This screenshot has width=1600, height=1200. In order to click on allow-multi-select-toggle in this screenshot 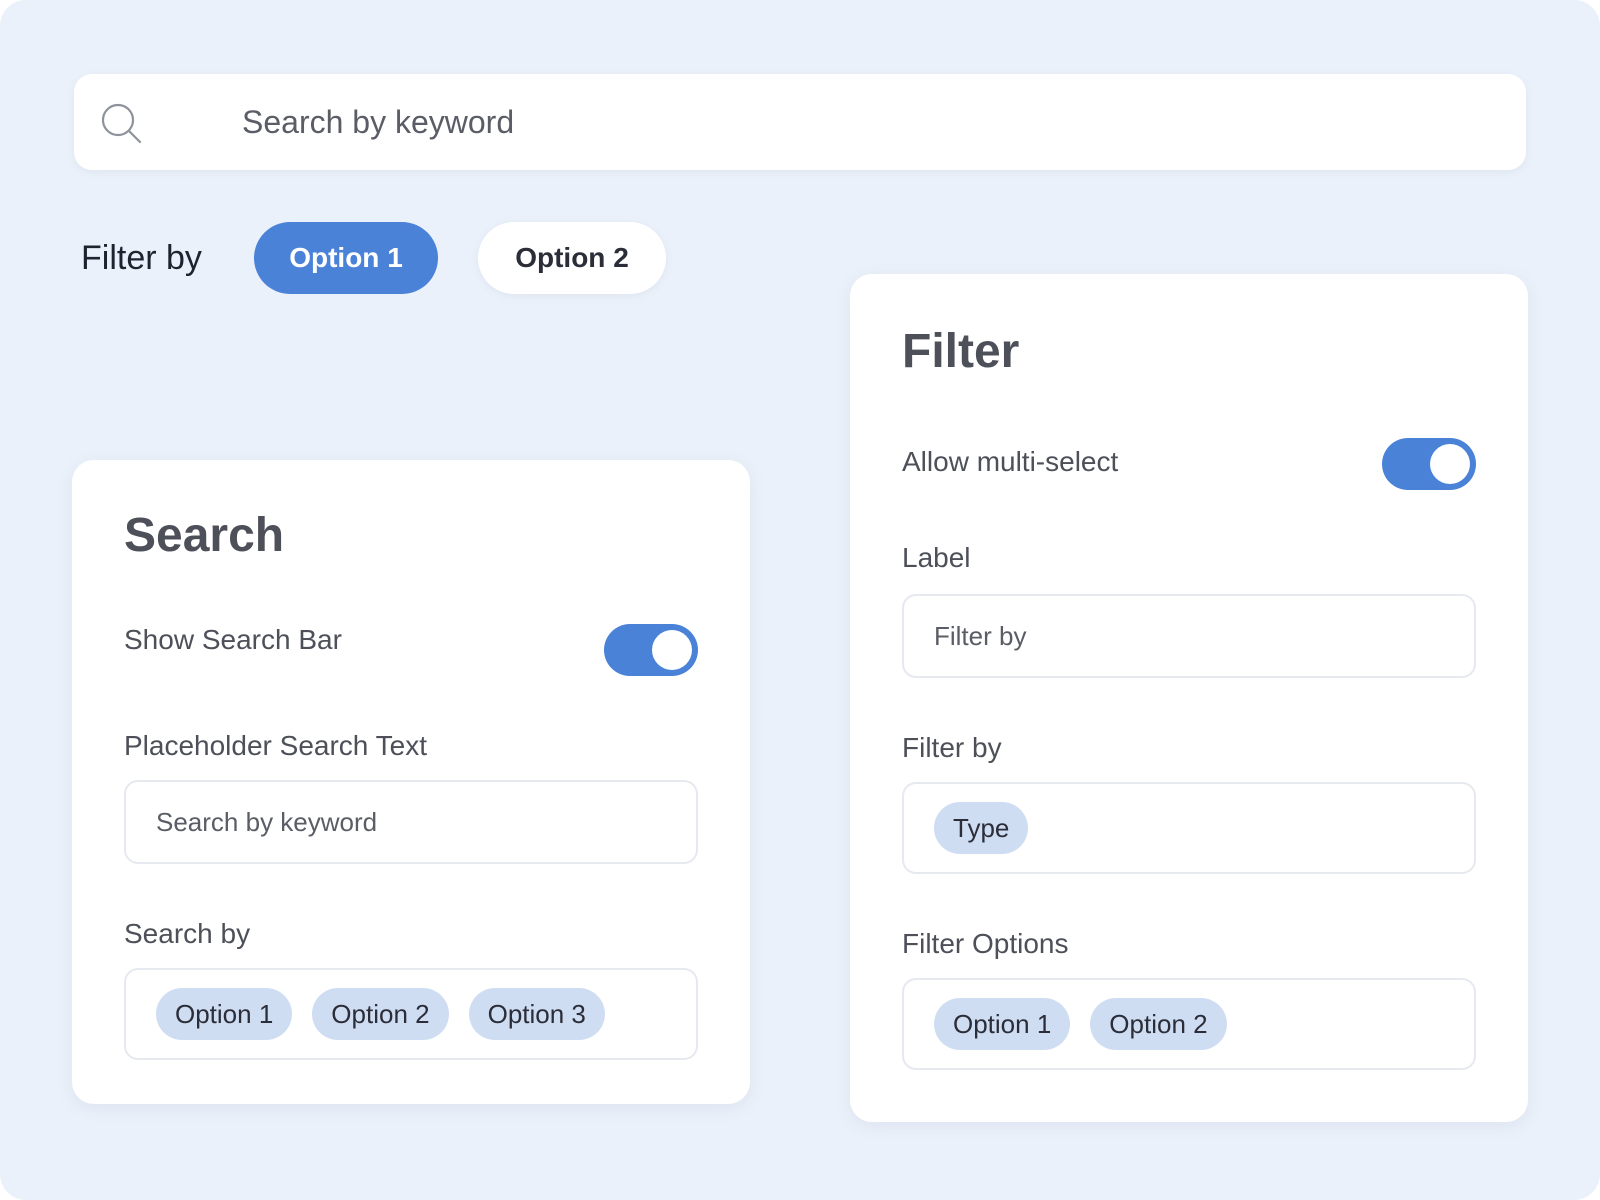, I will do `click(1429, 464)`.